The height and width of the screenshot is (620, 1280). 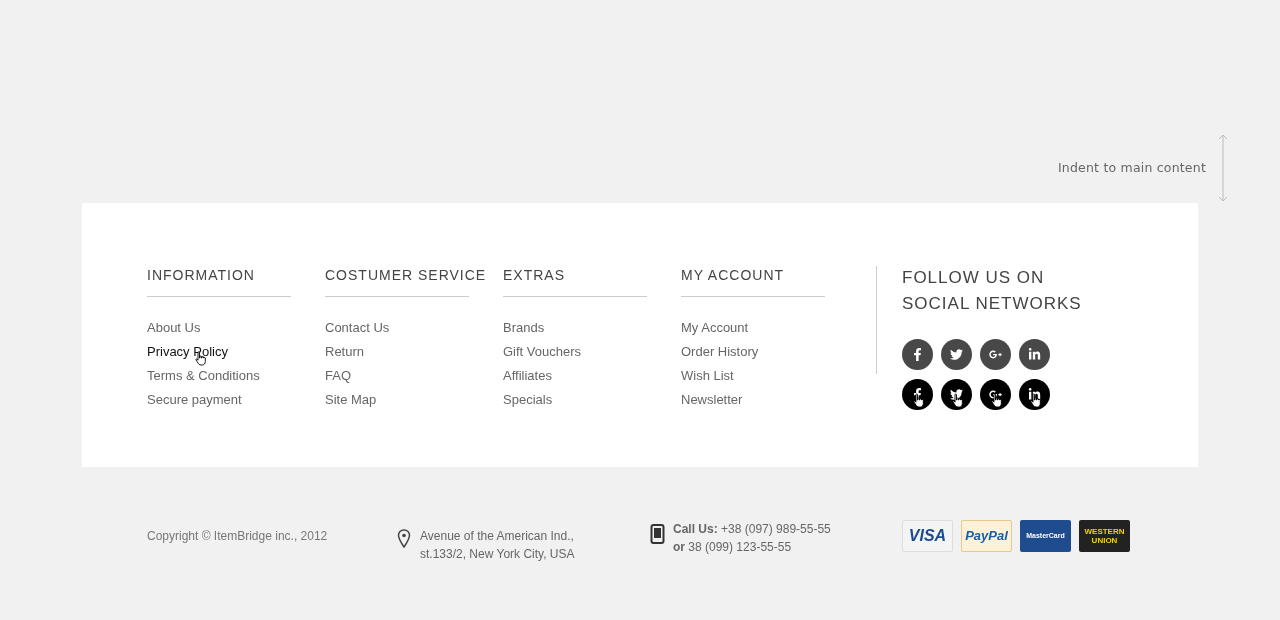 I want to click on linkedin-icon, so click(x=1034, y=354).